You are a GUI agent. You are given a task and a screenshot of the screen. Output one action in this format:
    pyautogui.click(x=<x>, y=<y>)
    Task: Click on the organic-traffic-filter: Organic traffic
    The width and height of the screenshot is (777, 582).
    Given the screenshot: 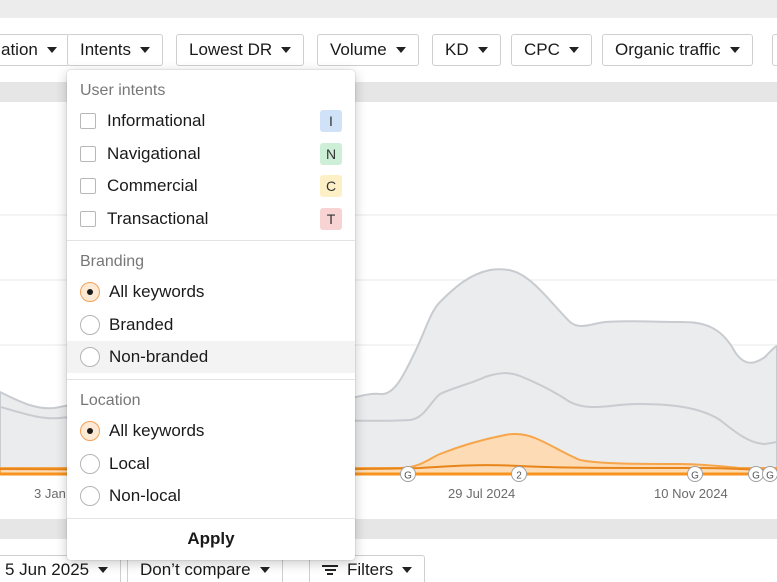 What is the action you would take?
    pyautogui.click(x=677, y=50)
    